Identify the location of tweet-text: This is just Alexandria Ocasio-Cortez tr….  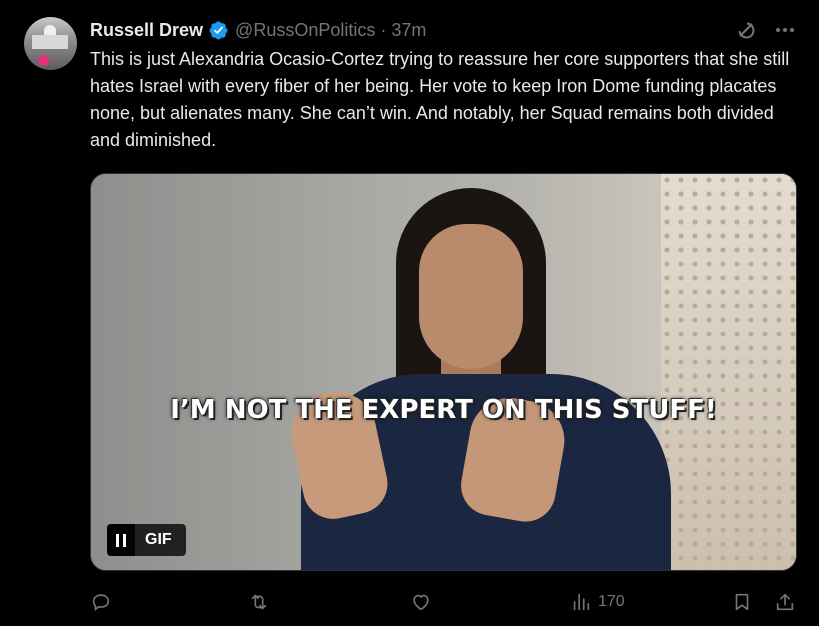
(440, 99).